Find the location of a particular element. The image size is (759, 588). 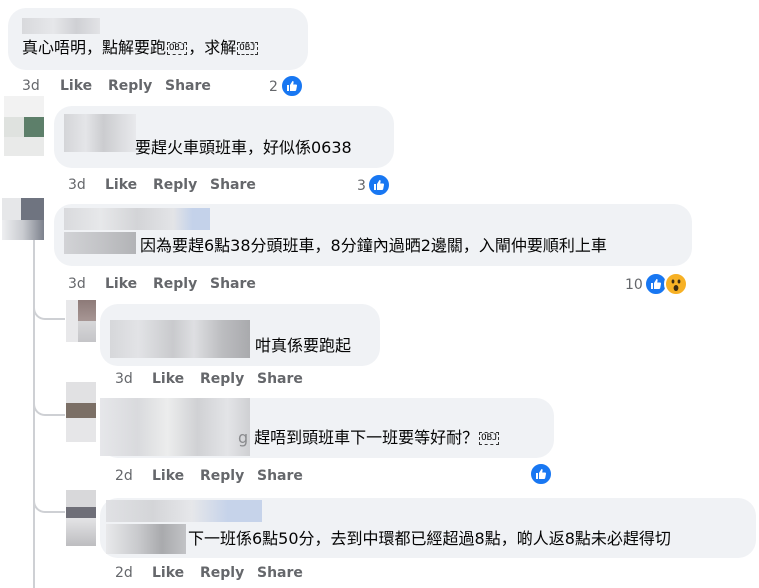

reply-text: 下一班係6點50分，去到中環都已經超過8點，啲人返8點未必趕得切 is located at coordinates (429, 538).